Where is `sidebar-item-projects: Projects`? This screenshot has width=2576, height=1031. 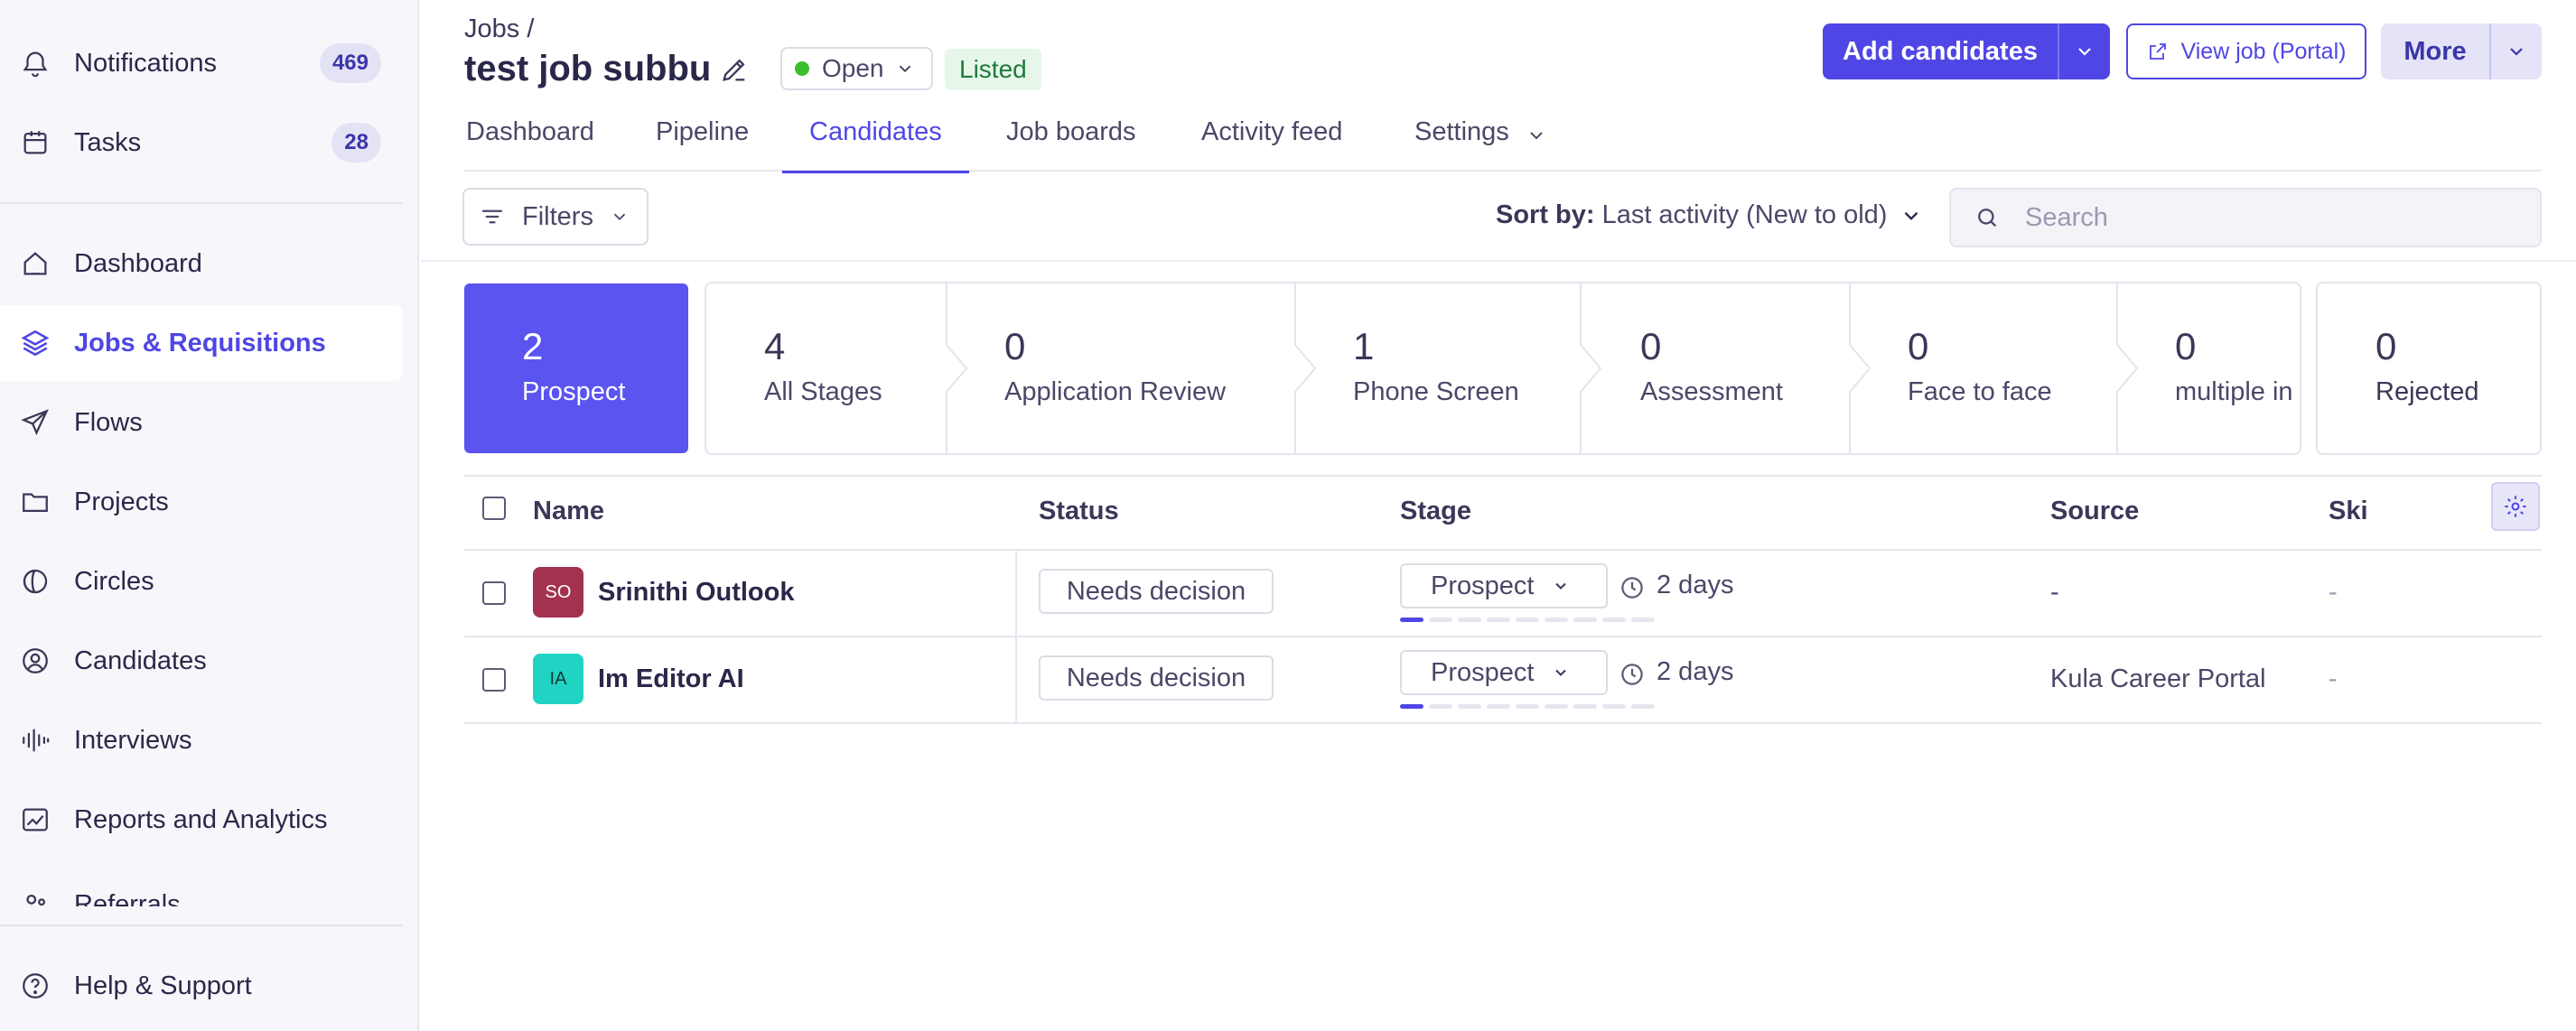 sidebar-item-projects: Projects is located at coordinates (201, 502).